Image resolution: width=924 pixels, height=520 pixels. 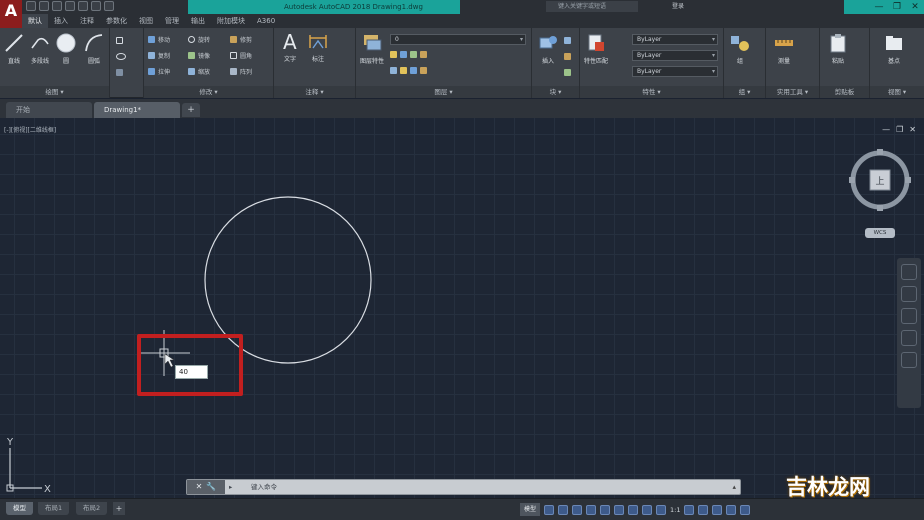 What do you see at coordinates (548, 48) in the screenshot?
I see `insert-block-tool: 插入` at bounding box center [548, 48].